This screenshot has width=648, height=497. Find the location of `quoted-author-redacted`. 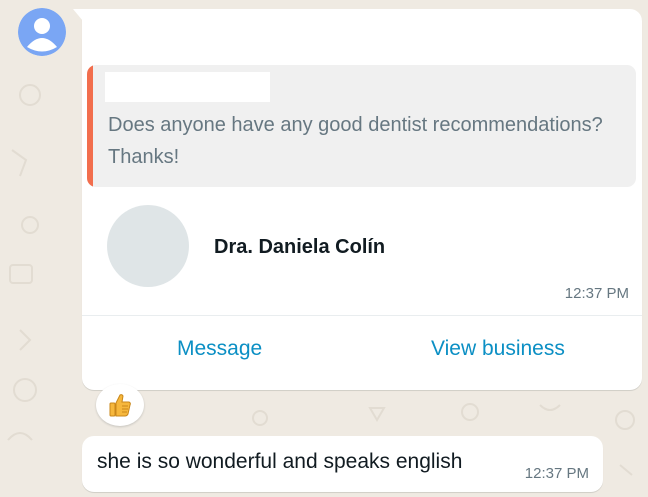

quoted-author-redacted is located at coordinates (187, 87).